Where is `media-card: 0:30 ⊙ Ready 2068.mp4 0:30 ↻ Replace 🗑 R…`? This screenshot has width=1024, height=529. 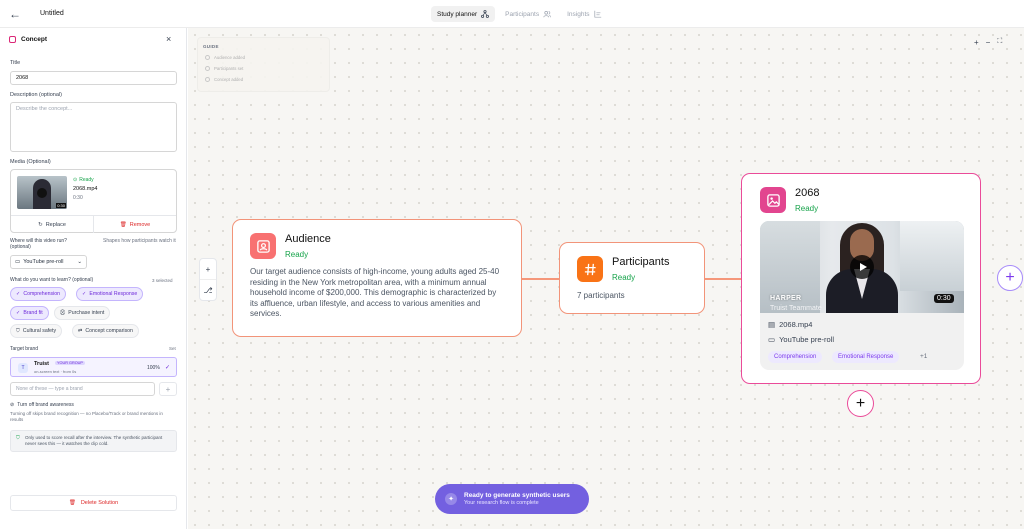 media-card: 0:30 ⊙ Ready 2068.mp4 0:30 ↻ Replace 🗑 R… is located at coordinates (93, 201).